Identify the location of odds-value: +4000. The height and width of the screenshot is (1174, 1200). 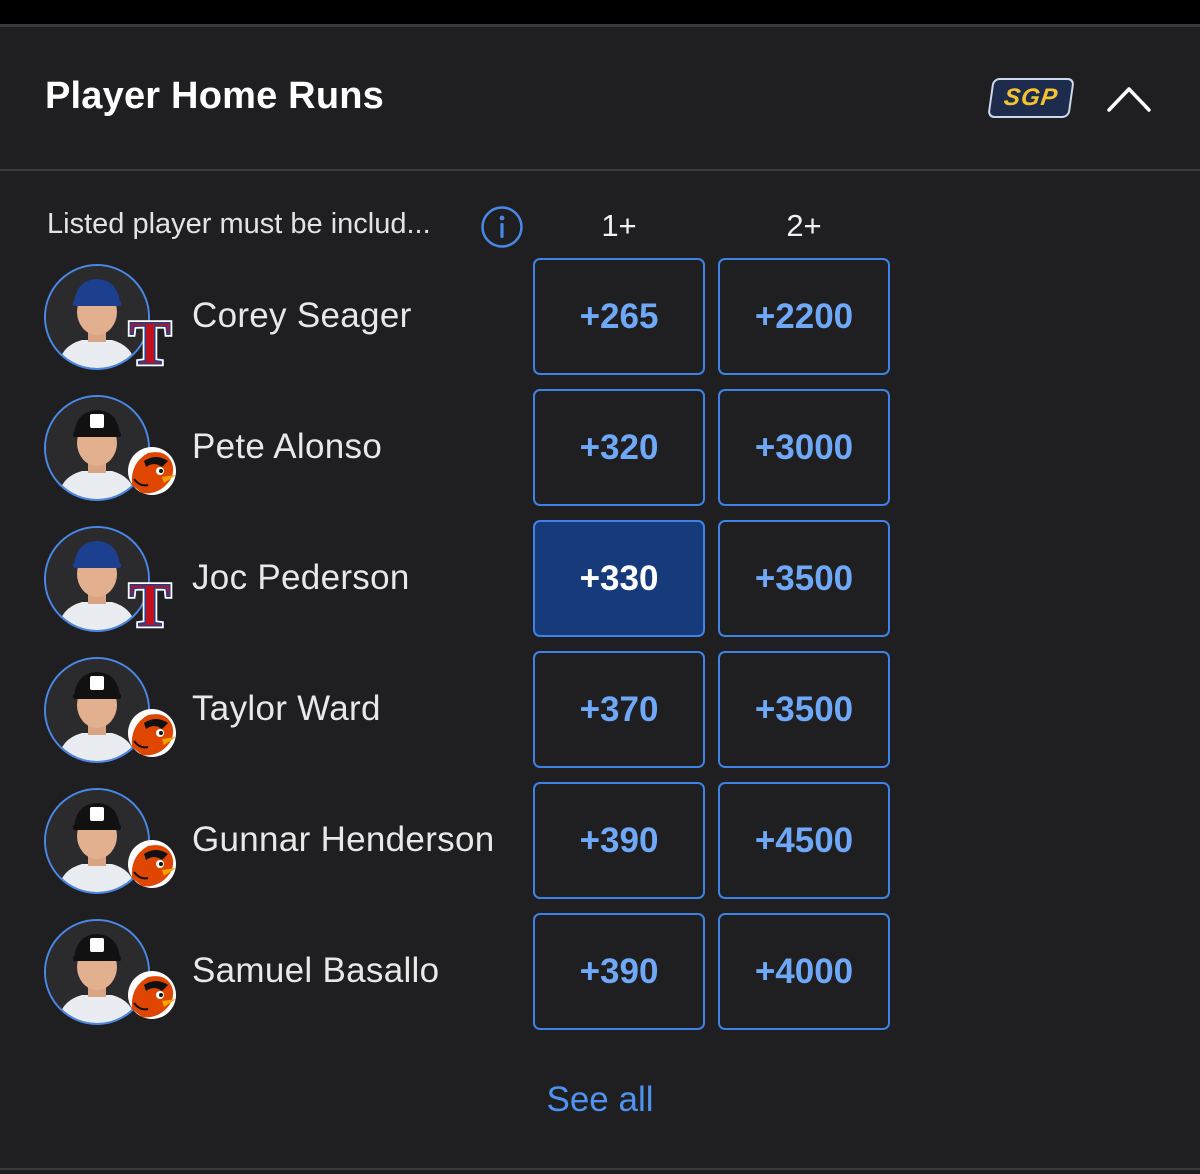
(804, 971).